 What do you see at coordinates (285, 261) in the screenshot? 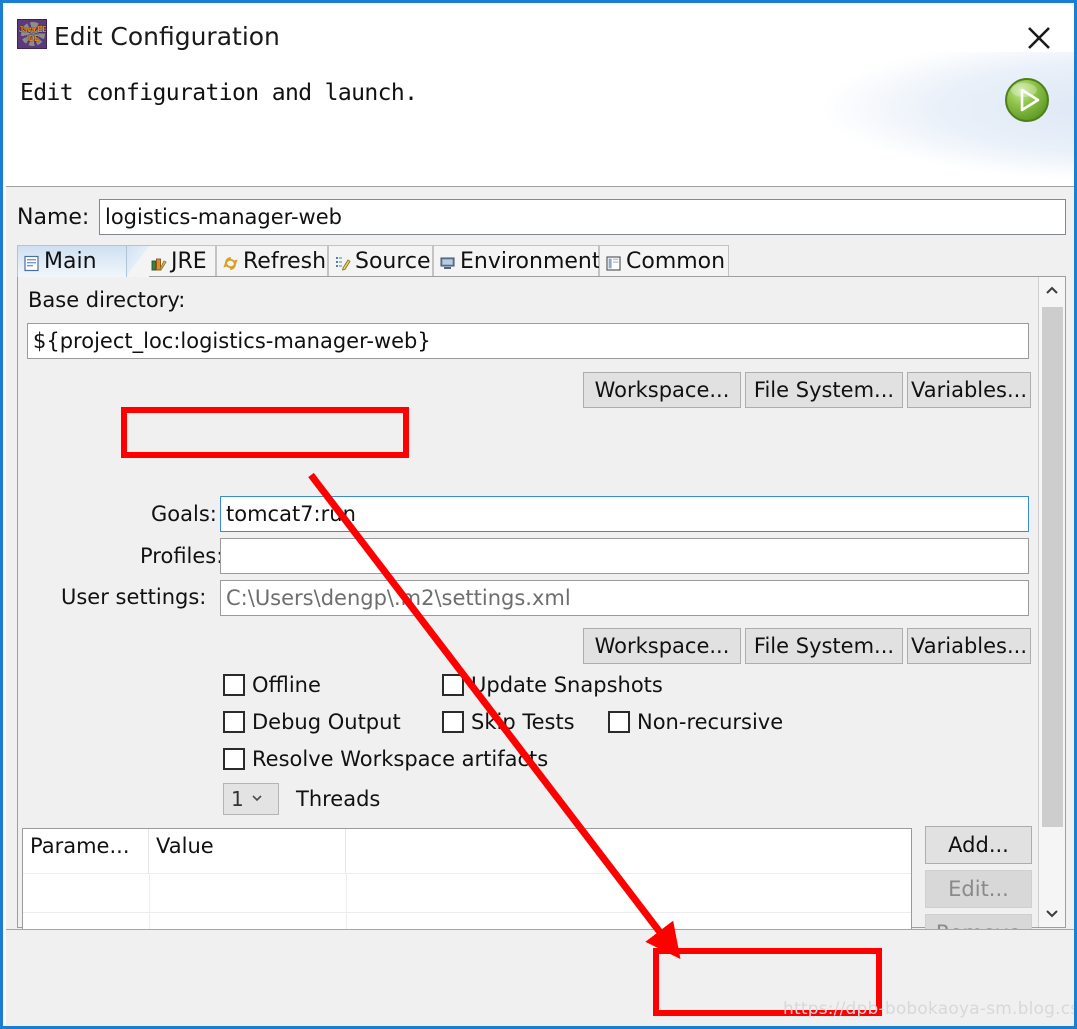
I see `tab-refresh-label: Refresh` at bounding box center [285, 261].